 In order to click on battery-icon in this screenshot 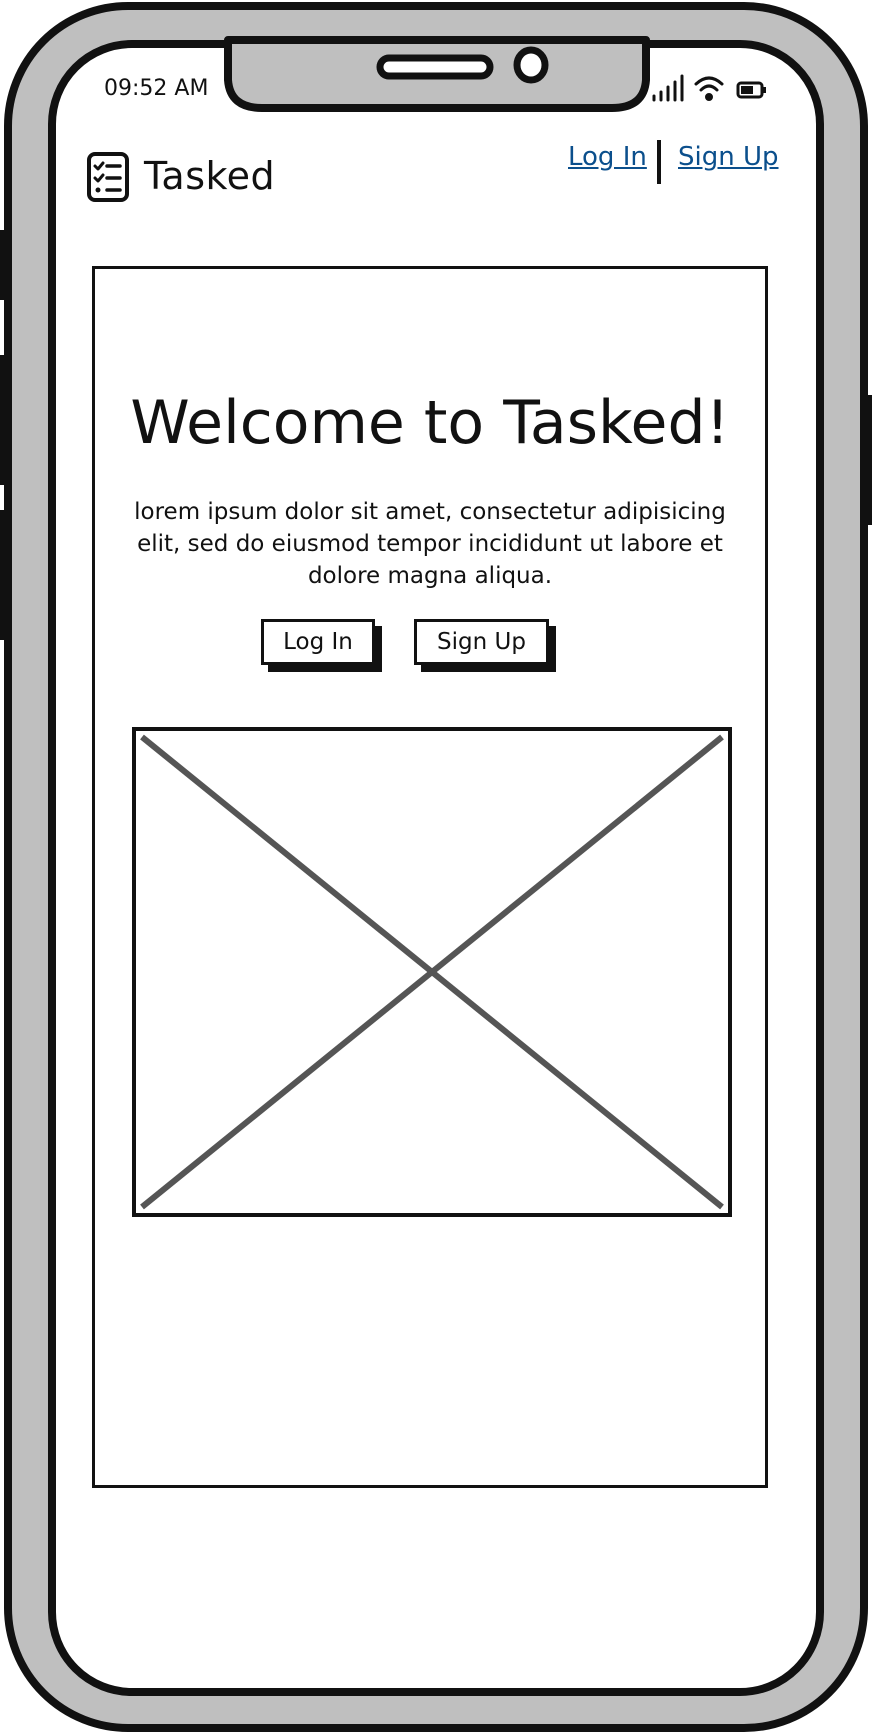, I will do `click(751, 90)`.